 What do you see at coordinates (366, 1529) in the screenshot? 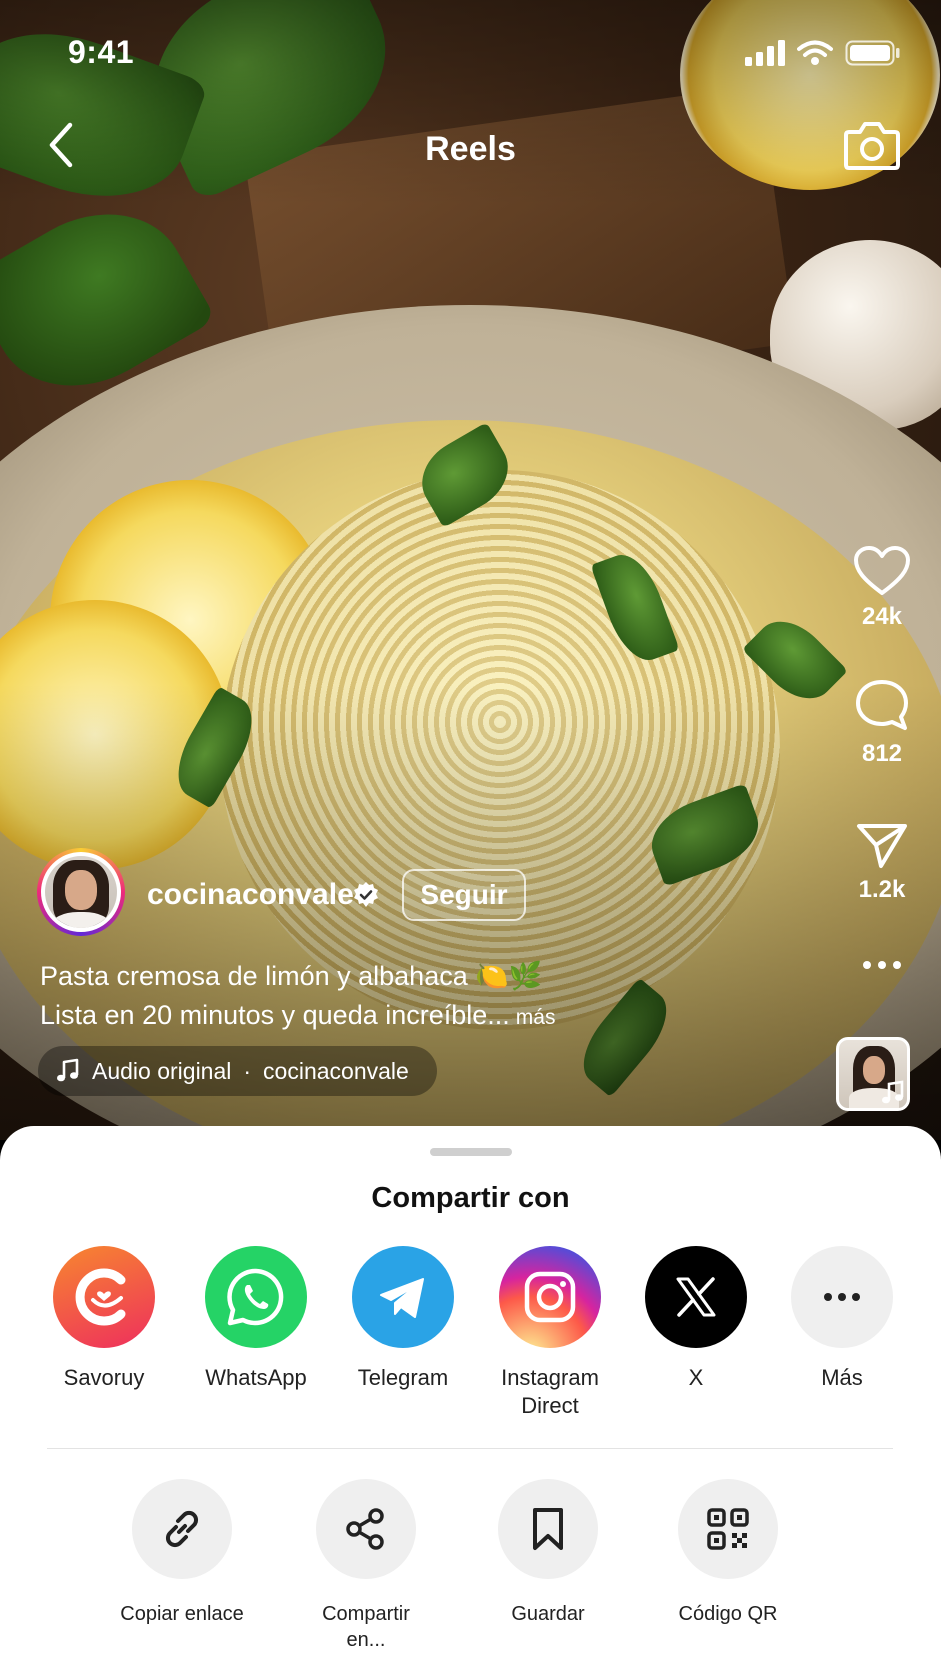
I see `share-icon` at bounding box center [366, 1529].